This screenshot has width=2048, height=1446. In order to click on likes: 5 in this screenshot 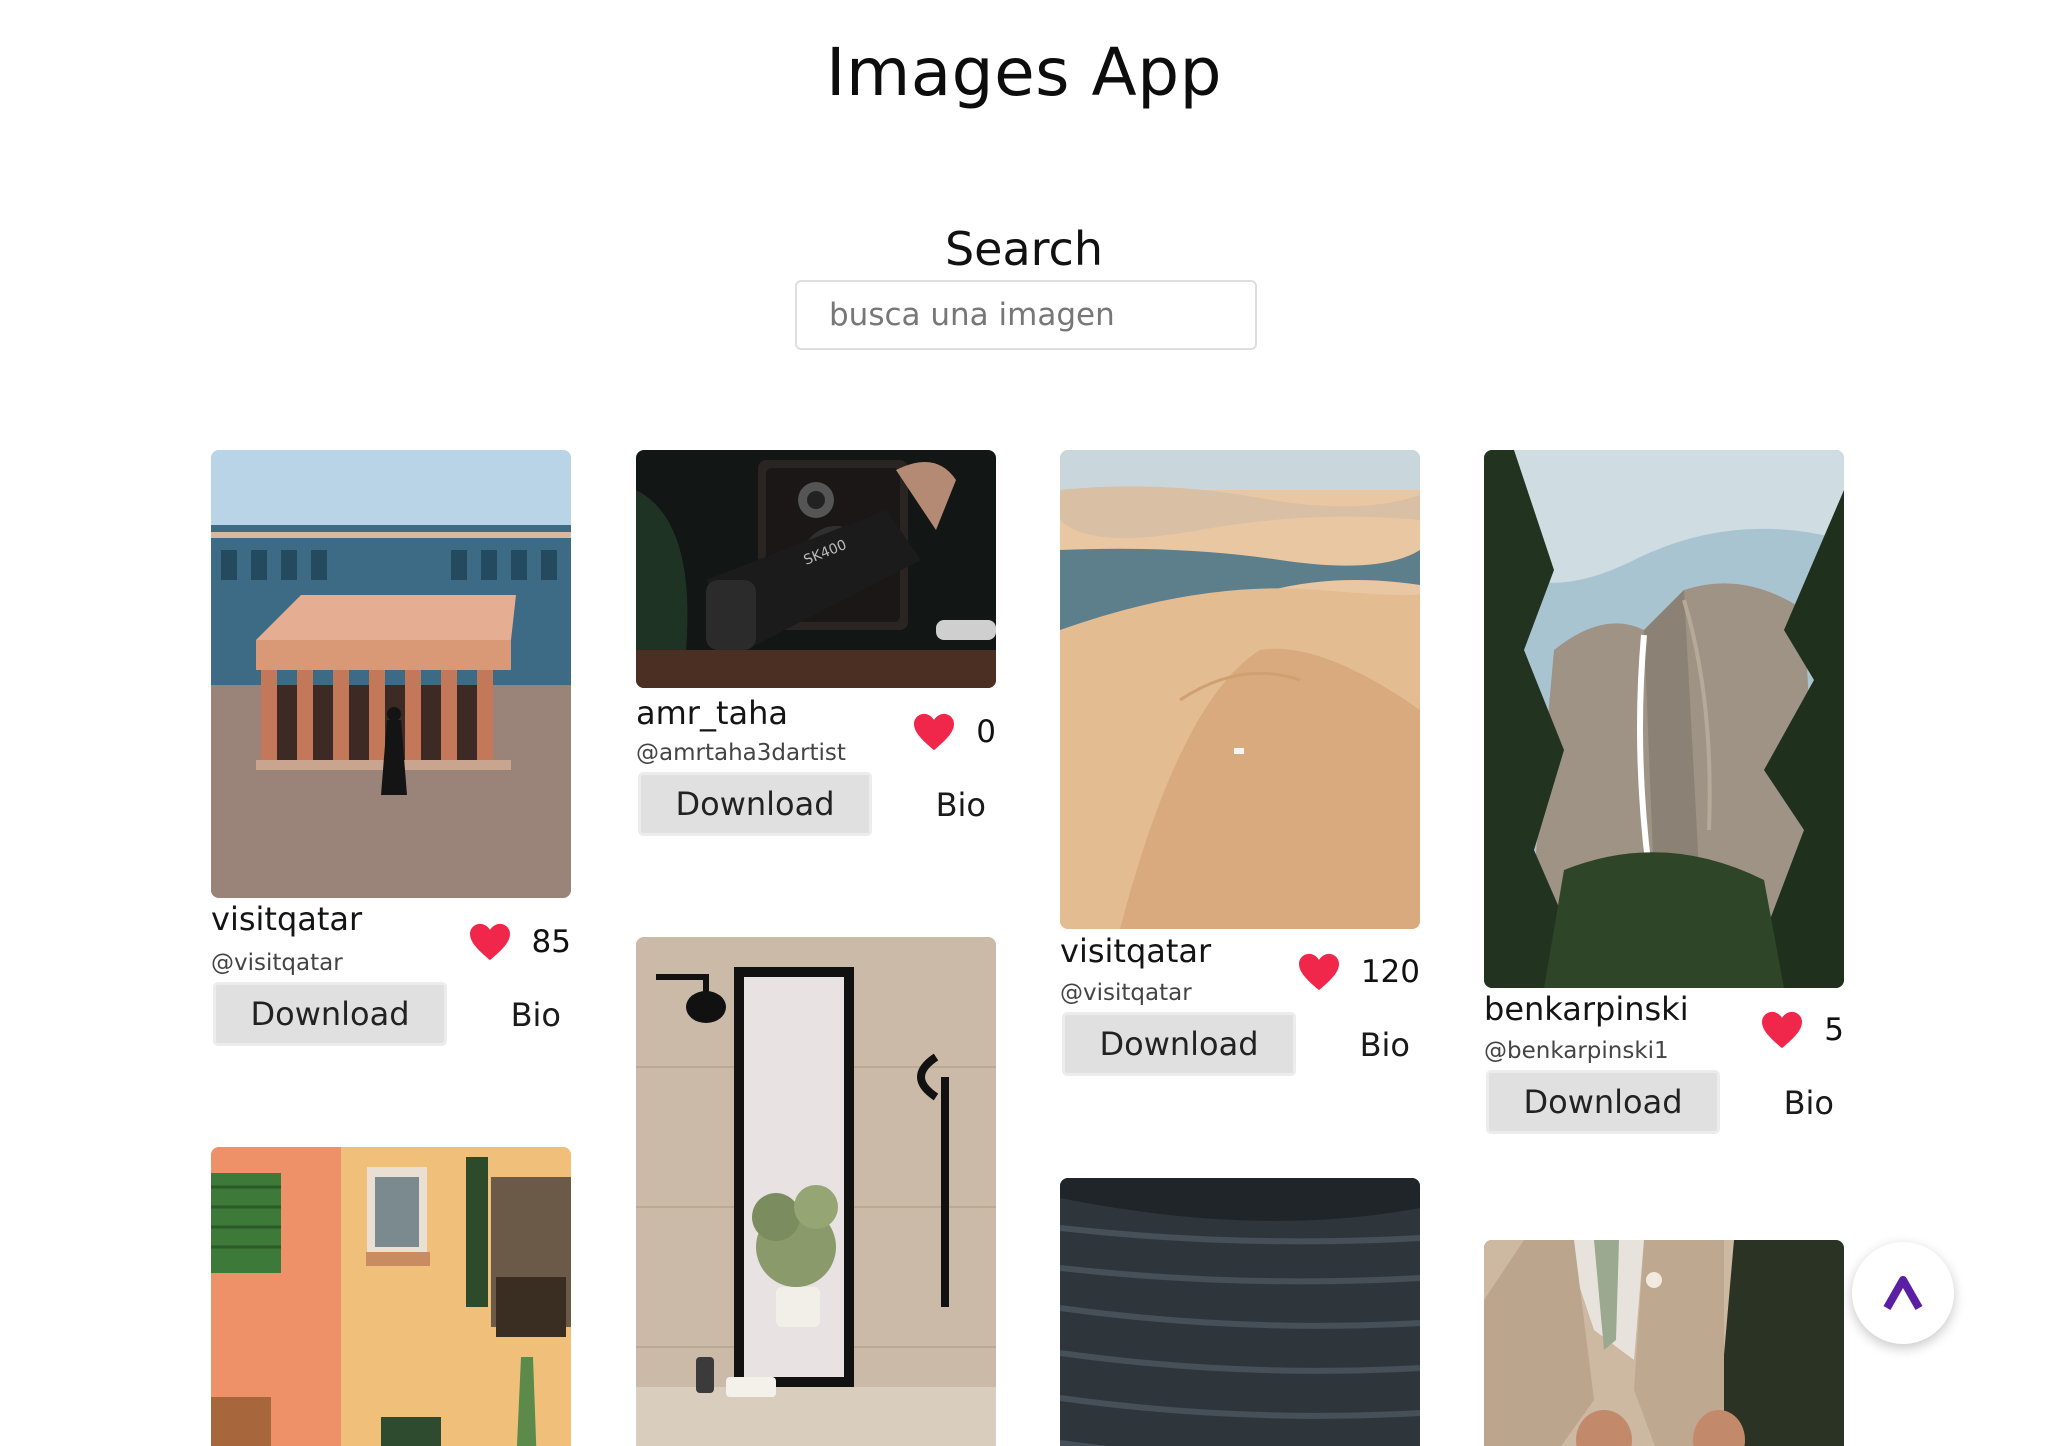, I will do `click(1802, 1030)`.